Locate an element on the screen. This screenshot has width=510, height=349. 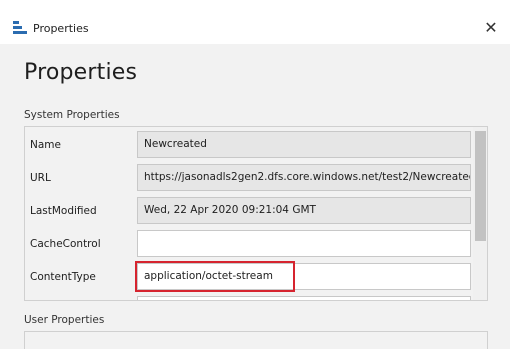
property-value-lastmodified: Wed, 22 Apr 2020 09:21:04 GMT is located at coordinates (304, 210).